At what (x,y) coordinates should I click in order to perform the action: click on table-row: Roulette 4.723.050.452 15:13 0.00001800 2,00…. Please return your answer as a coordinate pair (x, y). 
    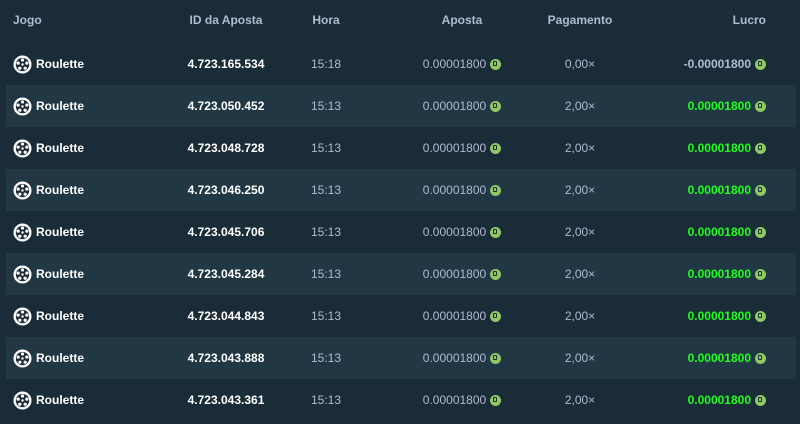
    Looking at the image, I should click on (401, 106).